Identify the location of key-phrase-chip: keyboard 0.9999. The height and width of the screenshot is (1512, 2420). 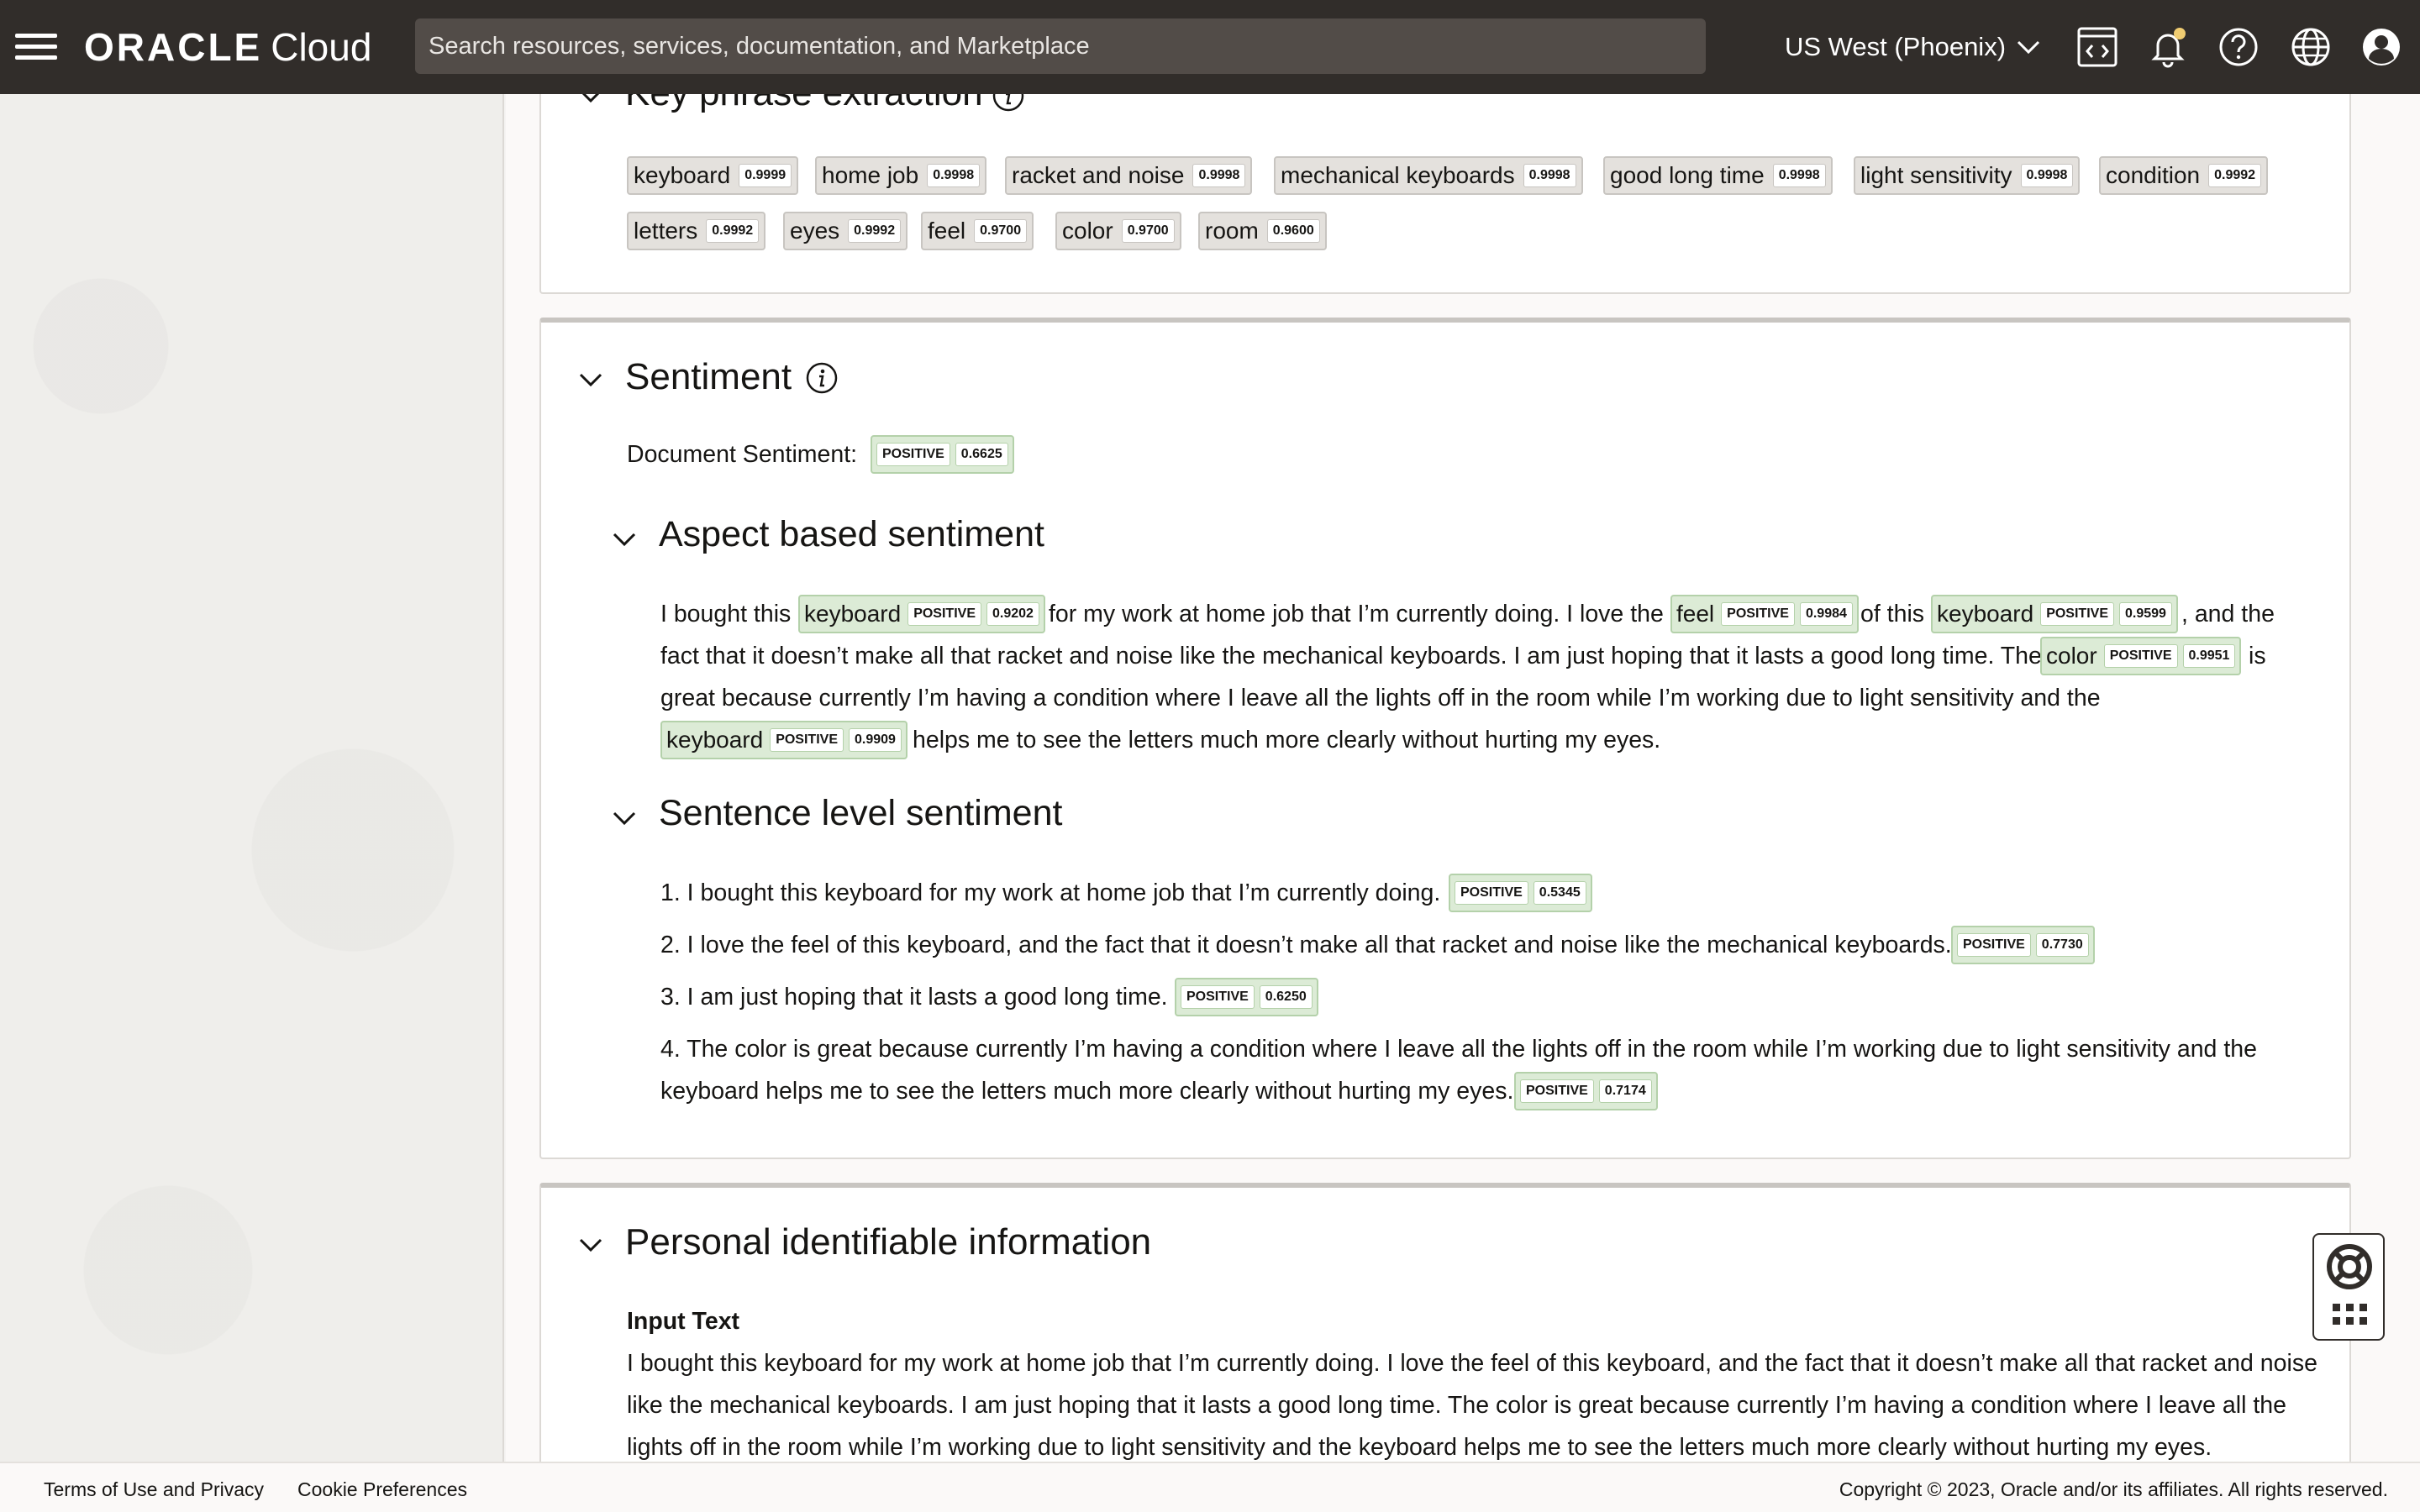
(713, 175).